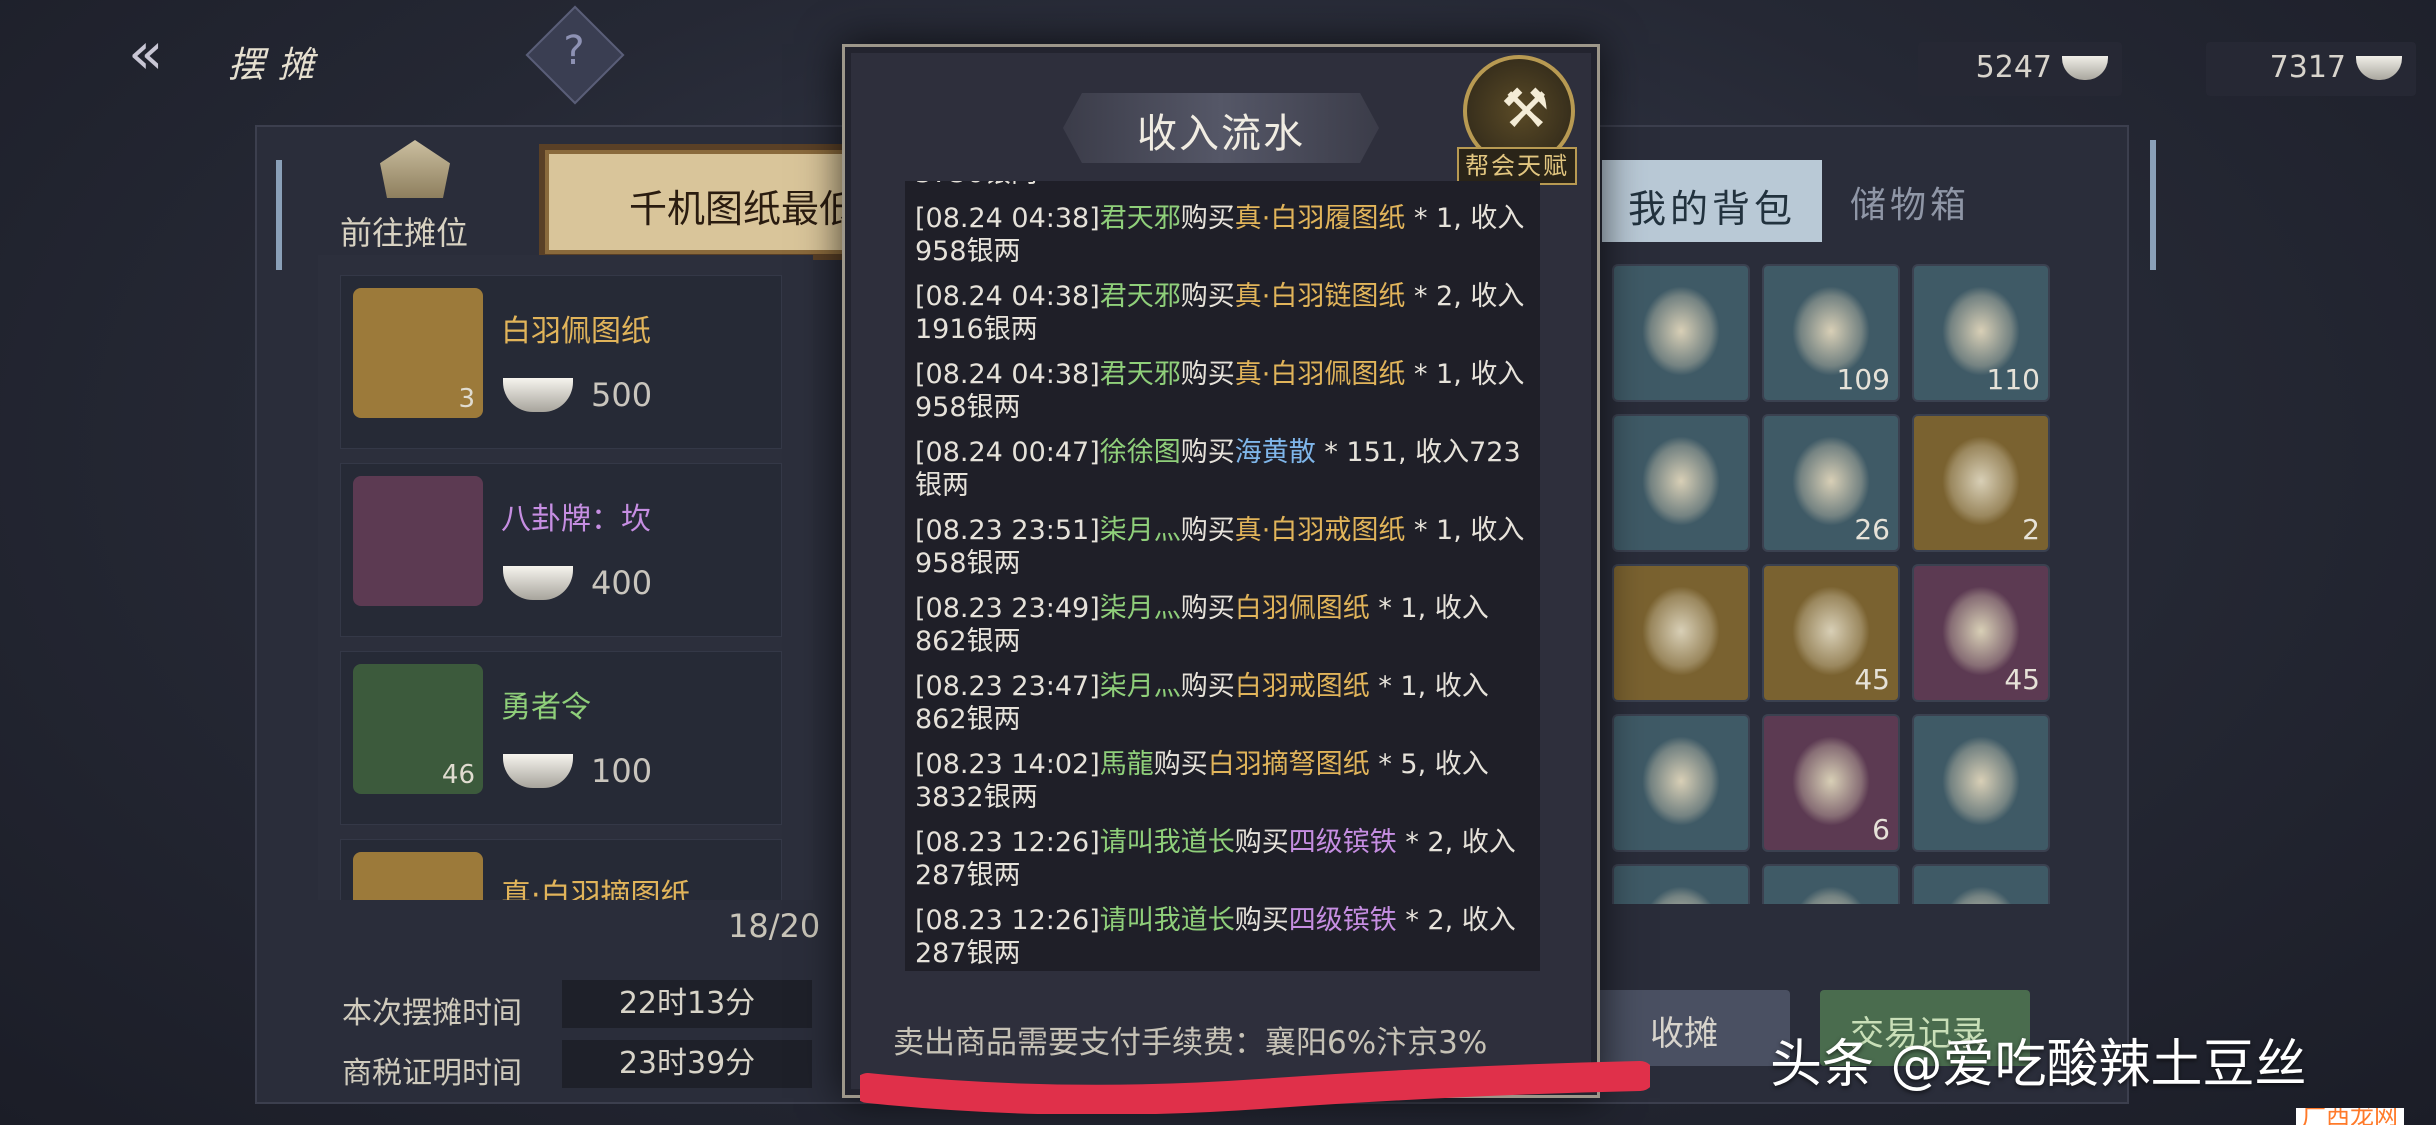  What do you see at coordinates (1872, 529) in the screenshot?
I see `slot-quantity: 26` at bounding box center [1872, 529].